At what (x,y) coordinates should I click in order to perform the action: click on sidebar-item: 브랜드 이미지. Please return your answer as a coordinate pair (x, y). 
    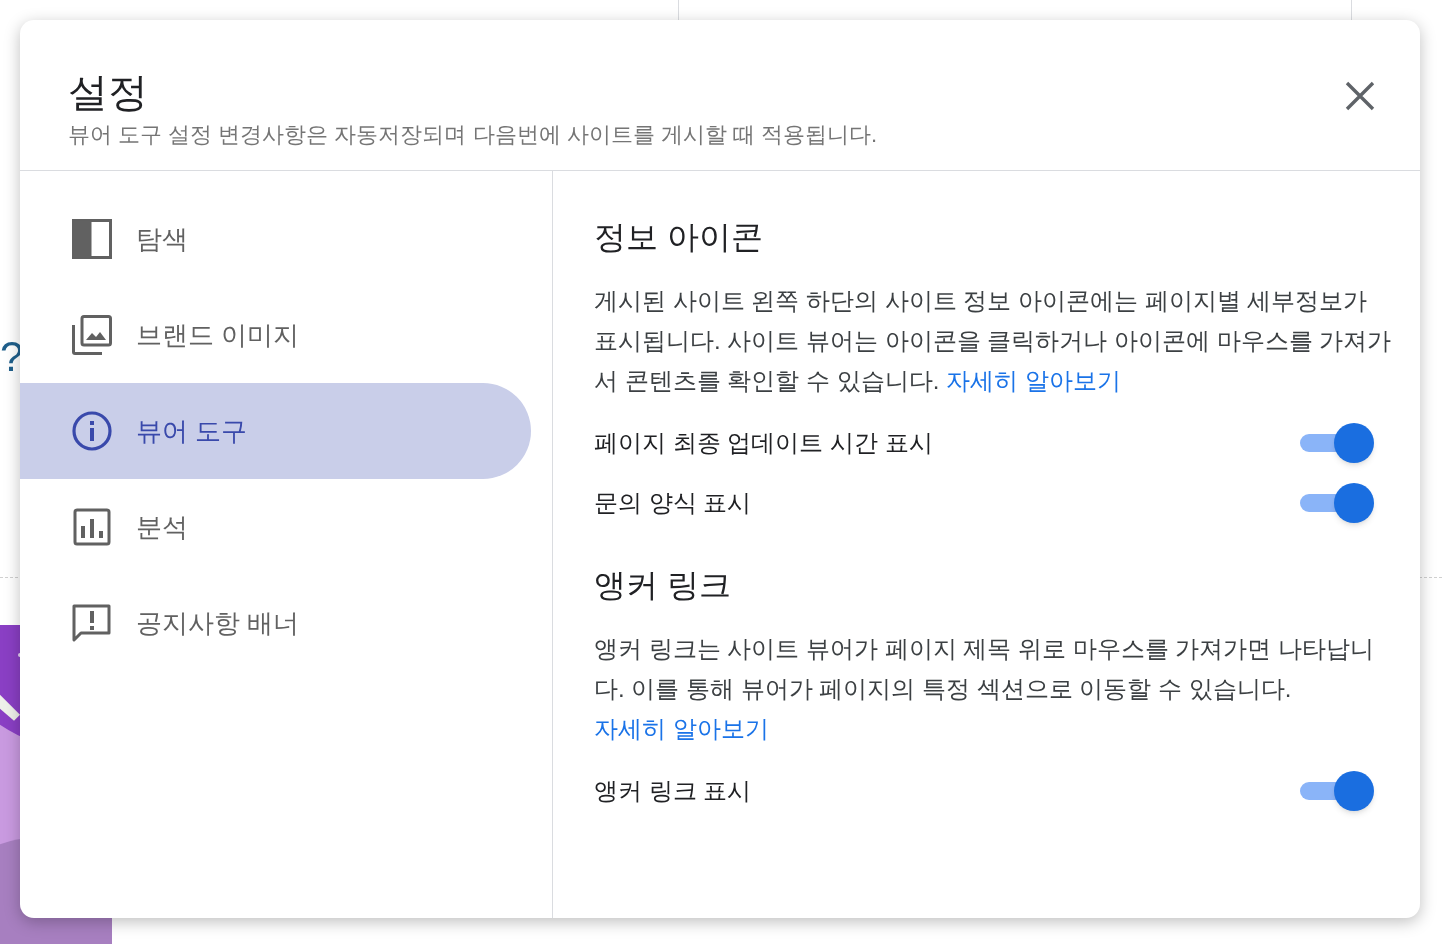
    Looking at the image, I should click on (275, 335).